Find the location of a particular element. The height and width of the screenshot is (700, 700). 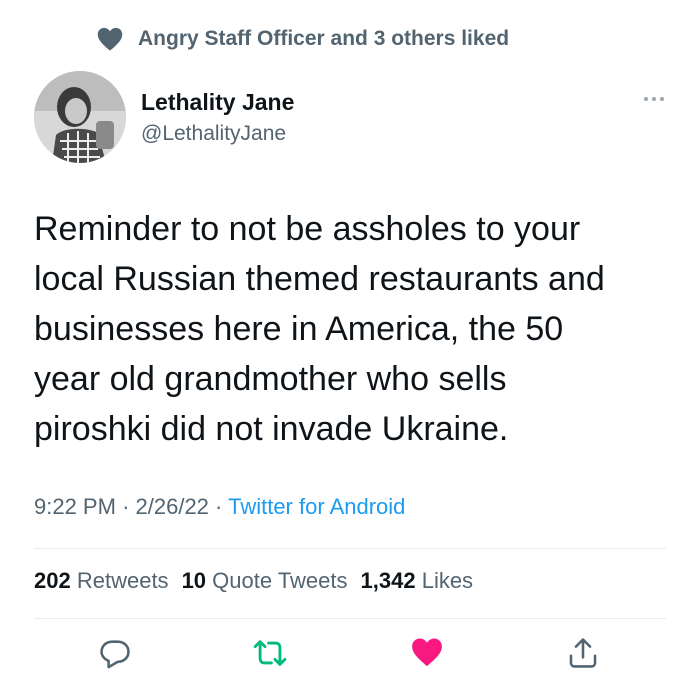

tweet-date: 2/26/22 is located at coordinates (172, 506).